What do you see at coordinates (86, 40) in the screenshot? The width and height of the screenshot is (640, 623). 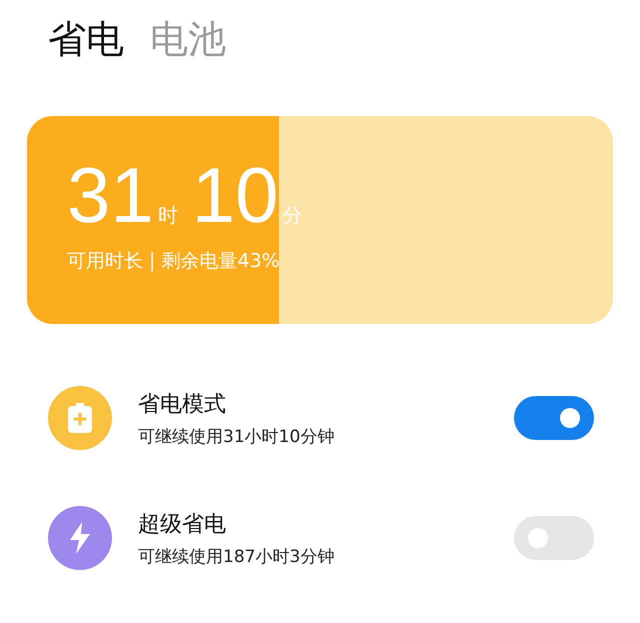 I see `tab: 省电` at bounding box center [86, 40].